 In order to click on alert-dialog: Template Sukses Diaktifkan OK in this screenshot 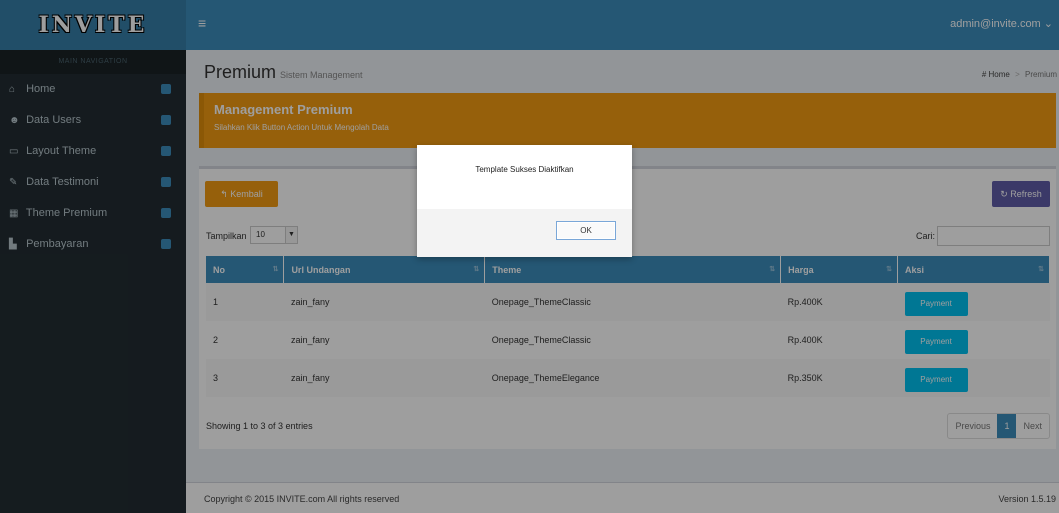, I will do `click(524, 201)`.